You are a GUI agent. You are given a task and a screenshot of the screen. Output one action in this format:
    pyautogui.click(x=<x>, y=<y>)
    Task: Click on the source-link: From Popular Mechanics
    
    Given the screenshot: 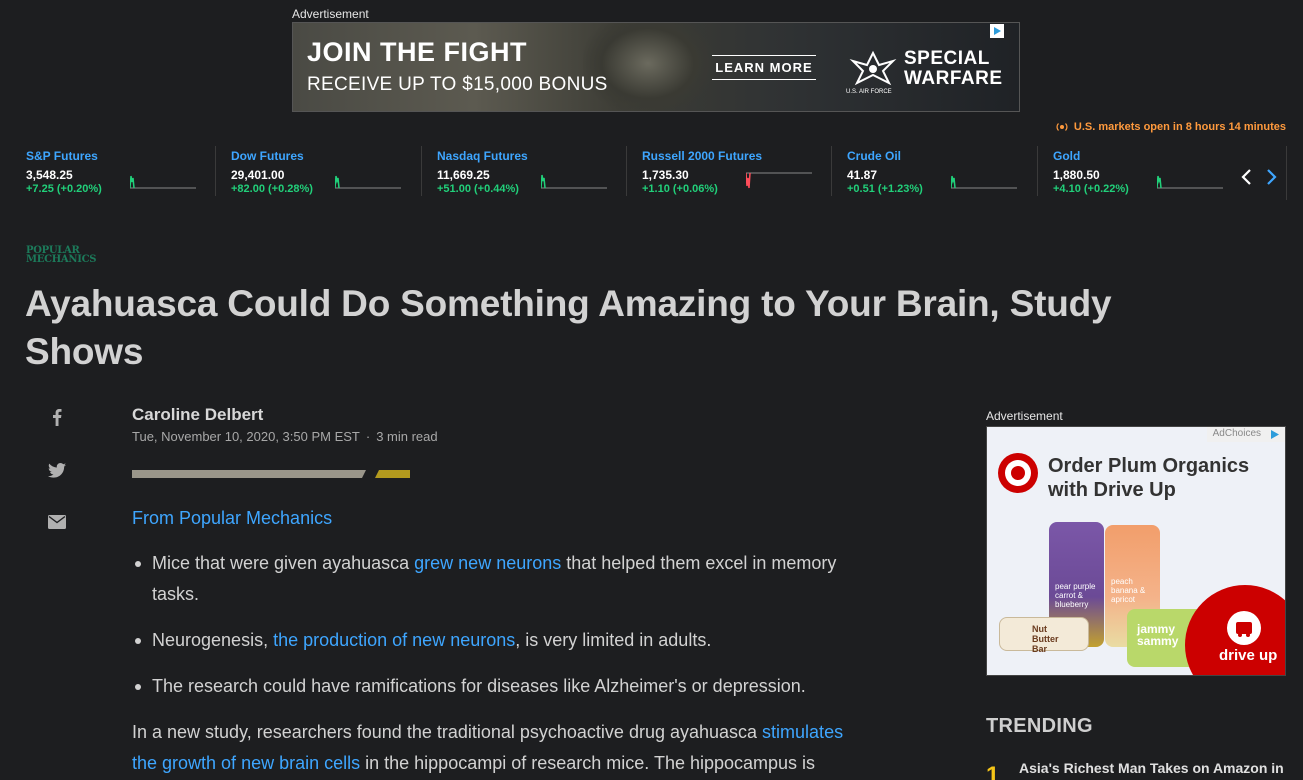 What is the action you would take?
    pyautogui.click(x=232, y=518)
    